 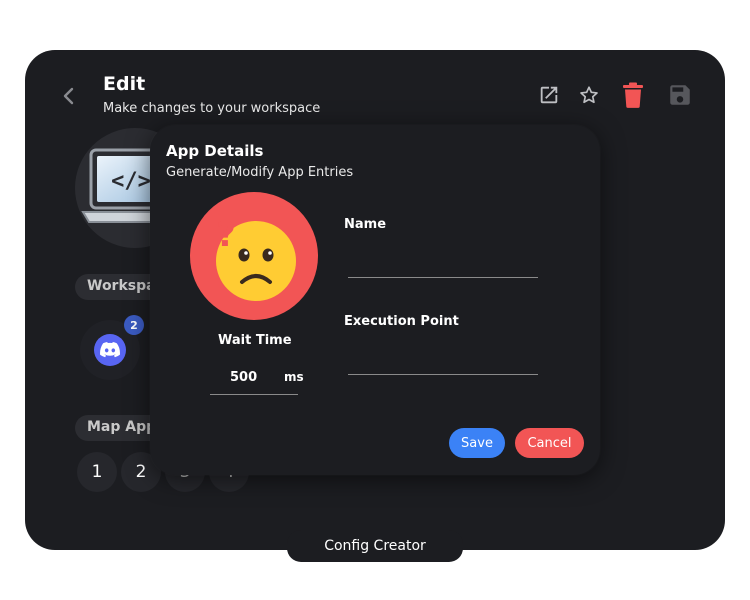 I want to click on floppy-disk-icon, so click(x=680, y=95).